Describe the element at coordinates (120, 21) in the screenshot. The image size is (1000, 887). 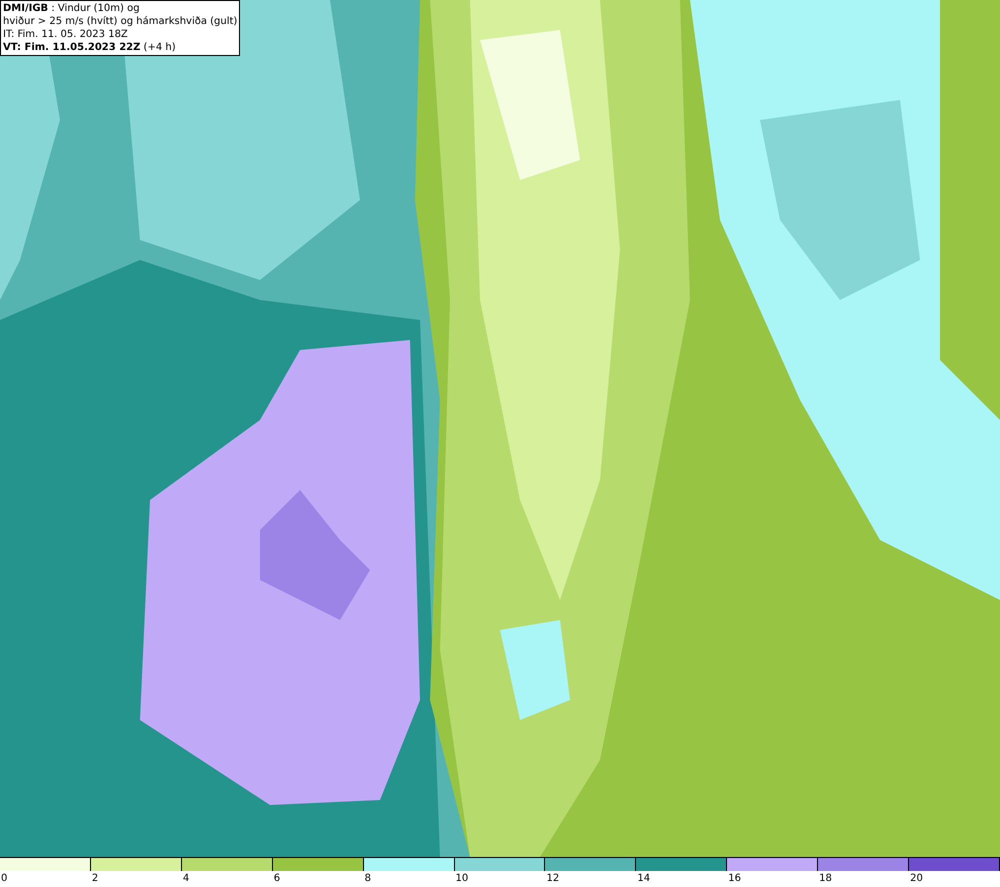
I see `title-line: hviður > 25 m/s (hvítt) og hámarkshviða (gult)` at that location.